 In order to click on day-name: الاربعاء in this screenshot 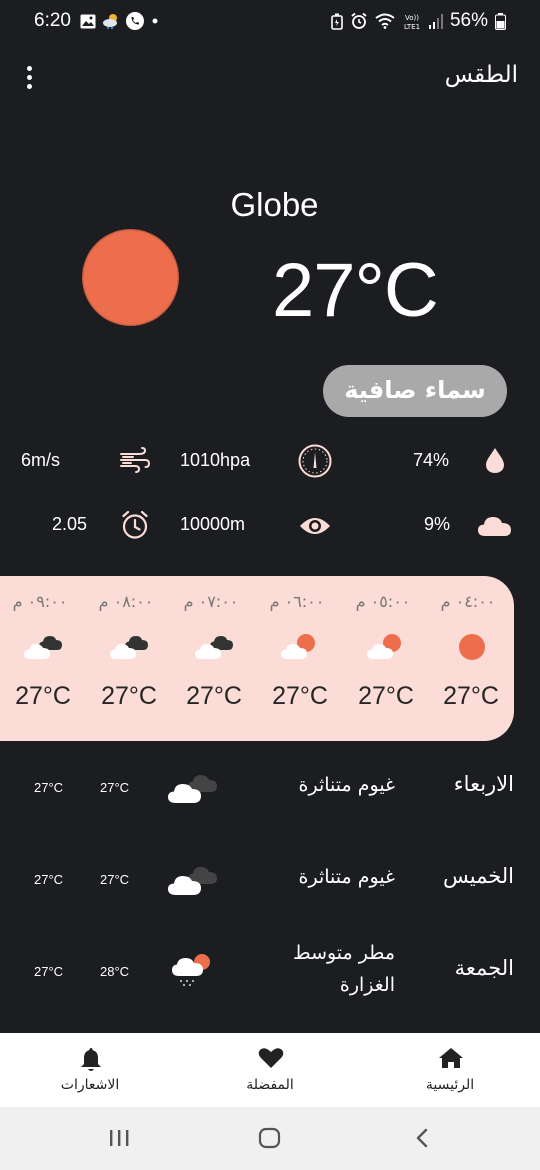, I will do `click(483, 784)`.